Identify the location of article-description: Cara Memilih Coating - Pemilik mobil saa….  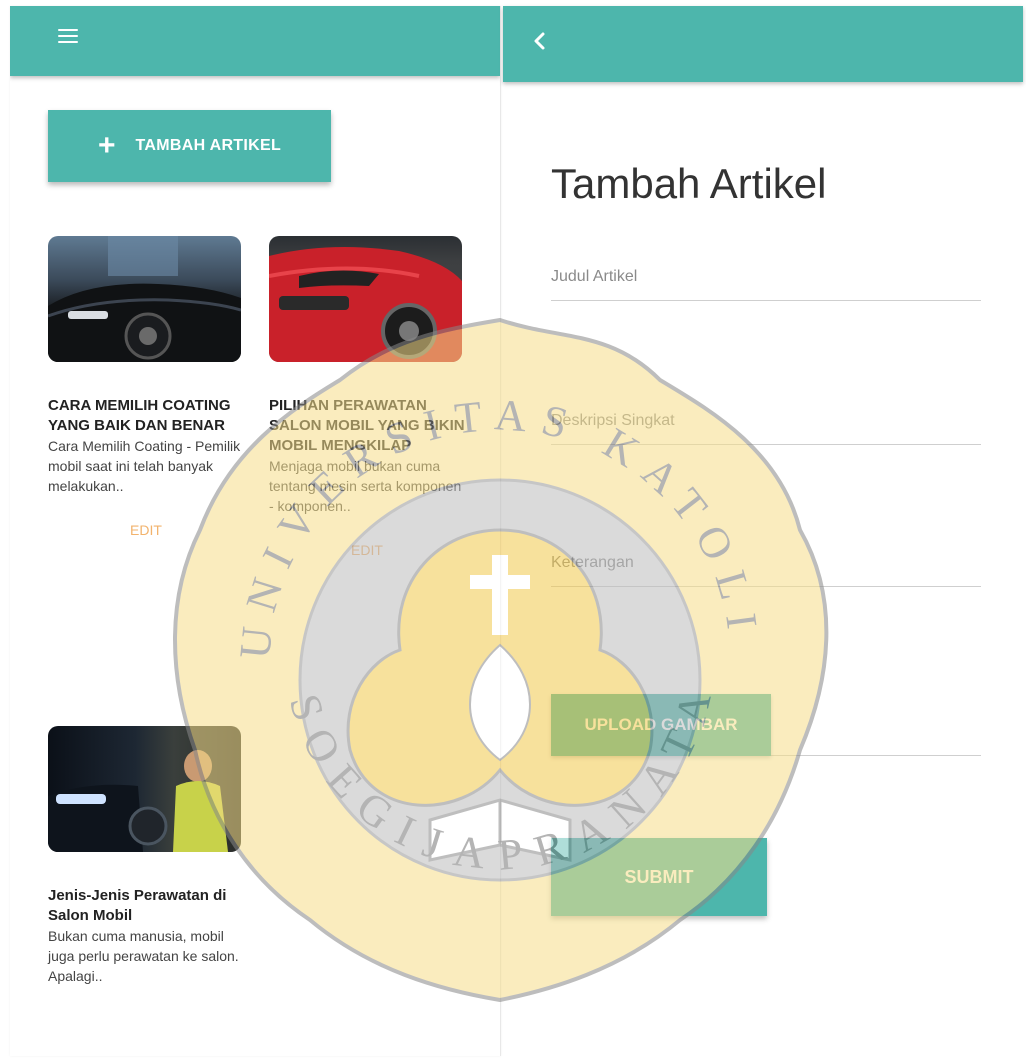
(144, 466).